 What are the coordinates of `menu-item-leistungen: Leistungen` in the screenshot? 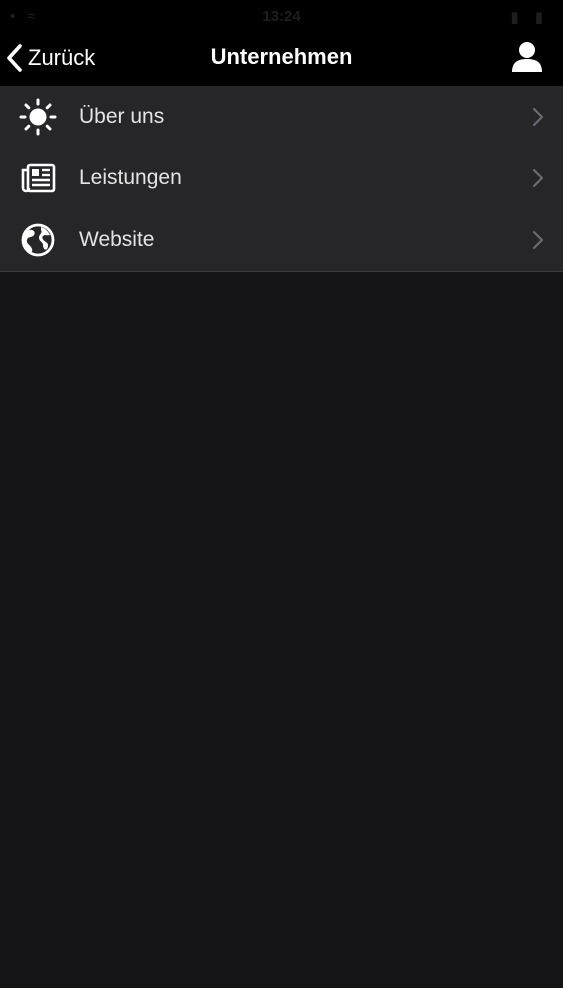 It's located at (281, 178).